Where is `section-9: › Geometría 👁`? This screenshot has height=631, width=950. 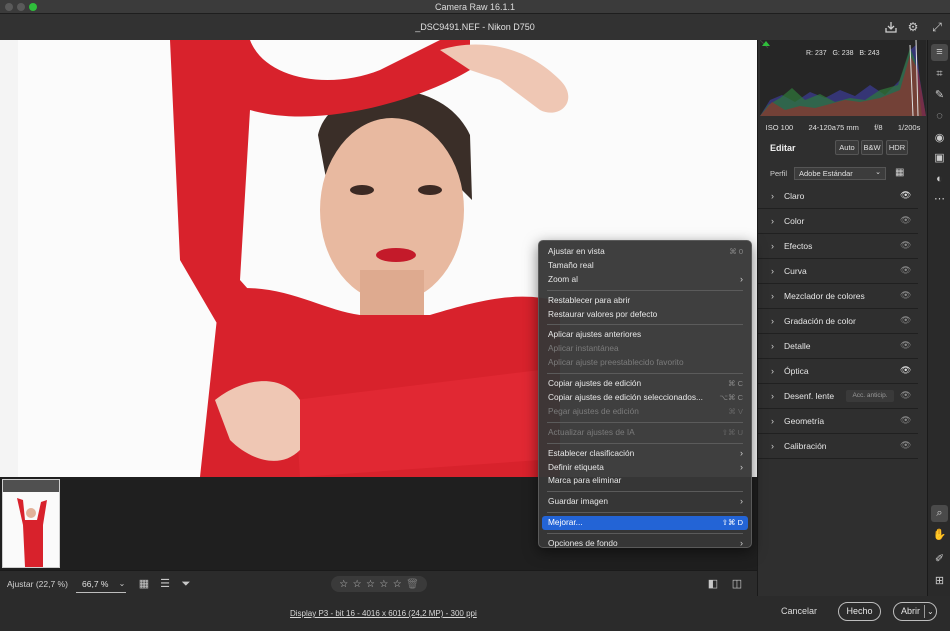
section-9: › Geometría 👁 is located at coordinates (838, 421).